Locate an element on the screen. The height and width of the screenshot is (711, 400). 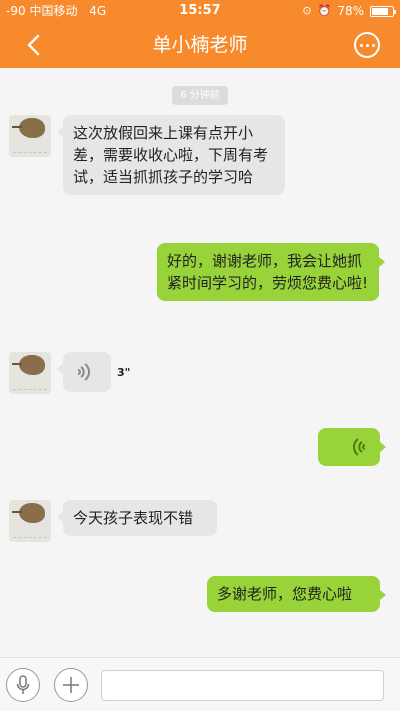
nav-bar: 单小楠老师 is located at coordinates (200, 45).